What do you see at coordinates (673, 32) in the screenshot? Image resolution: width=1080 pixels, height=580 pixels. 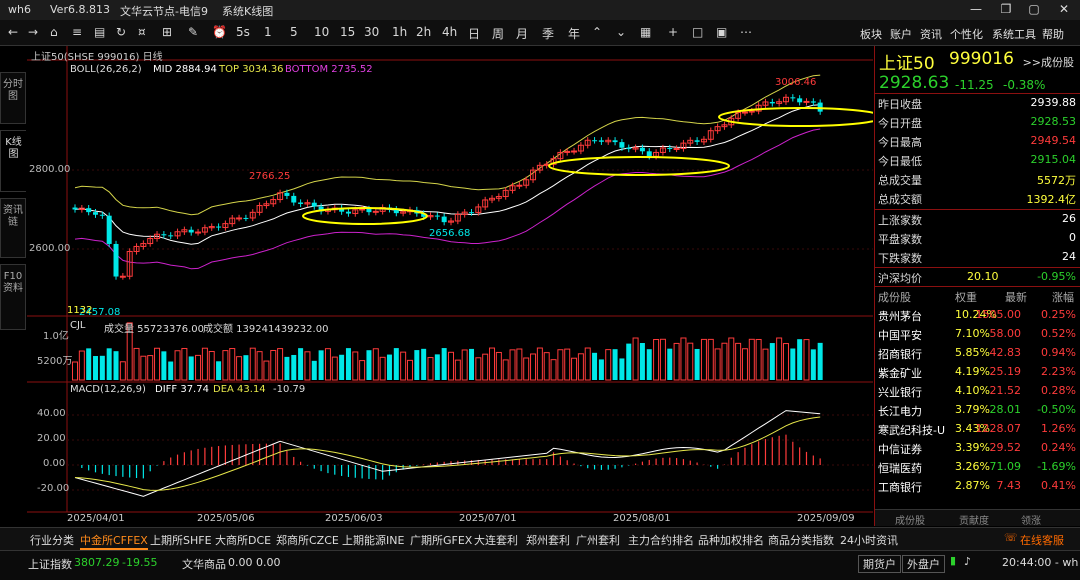 I see `crosshair-icon: +` at bounding box center [673, 32].